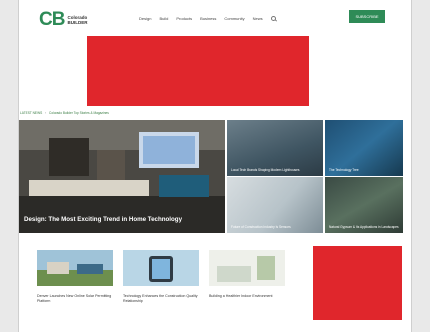 The width and height of the screenshot is (430, 332). Describe the element at coordinates (364, 148) in the screenshot. I see `story-tile: The Technology Tree` at that location.